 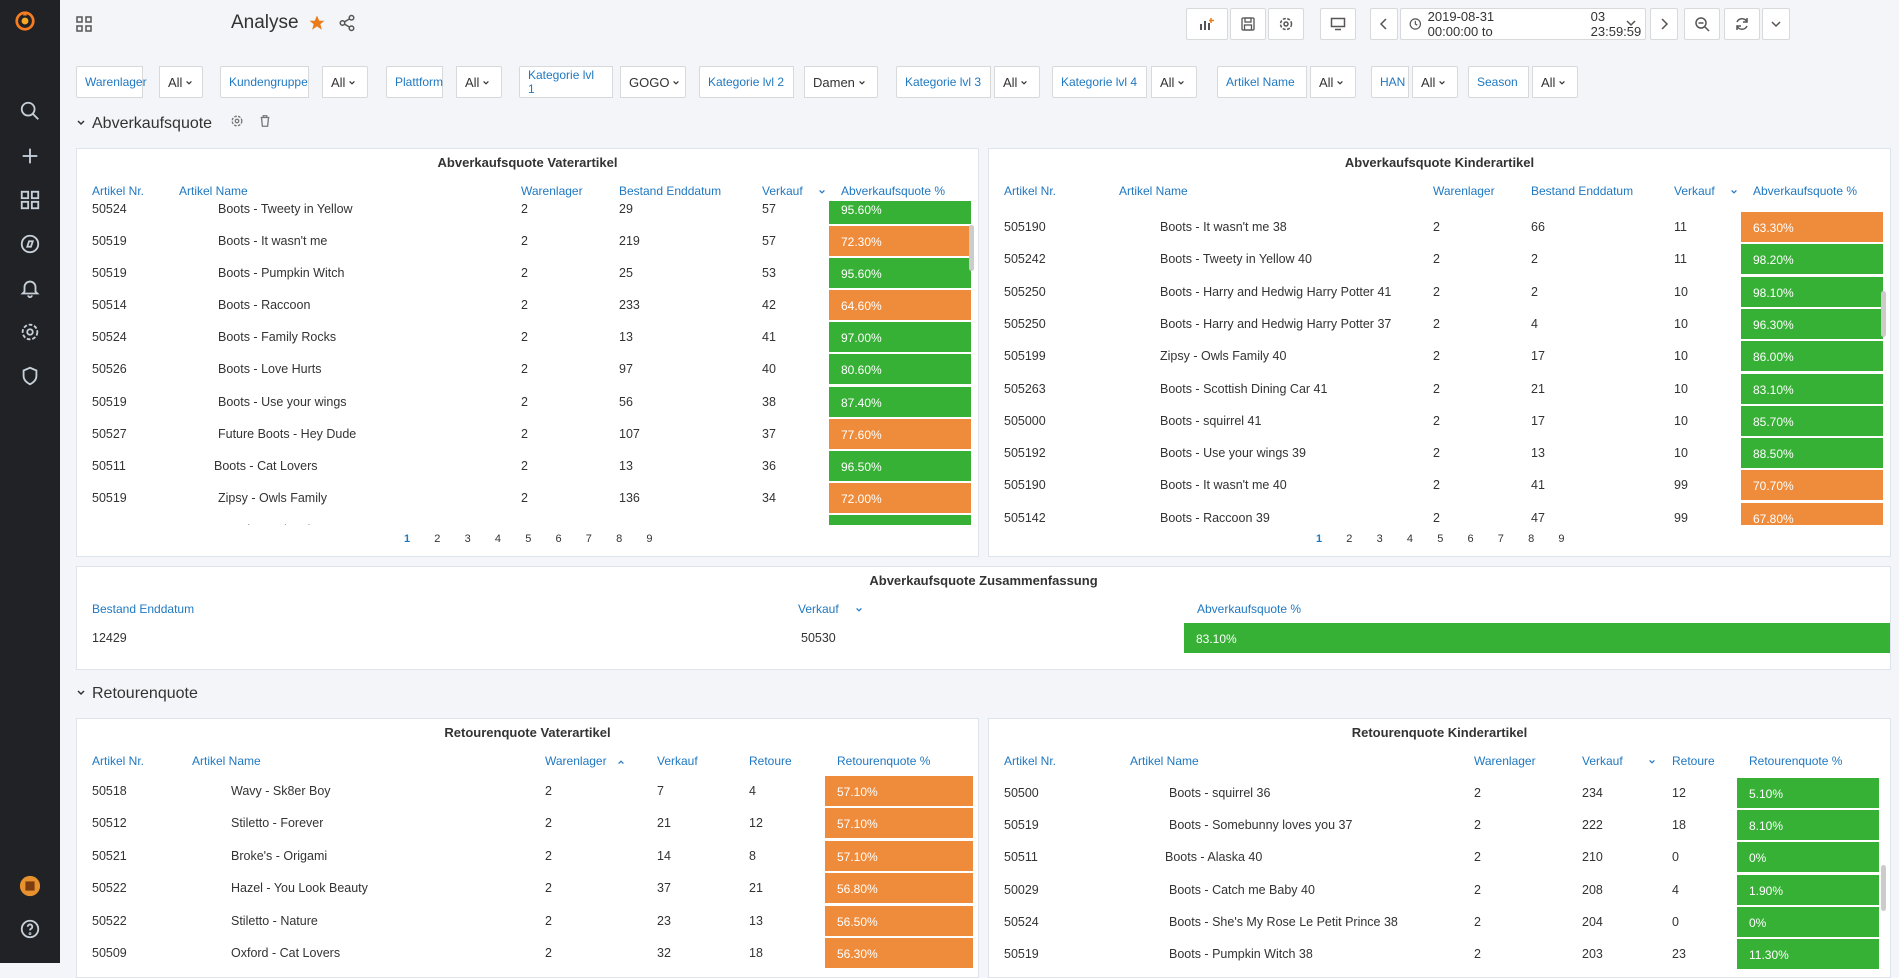 What do you see at coordinates (30, 111) in the screenshot?
I see `search-icon` at bounding box center [30, 111].